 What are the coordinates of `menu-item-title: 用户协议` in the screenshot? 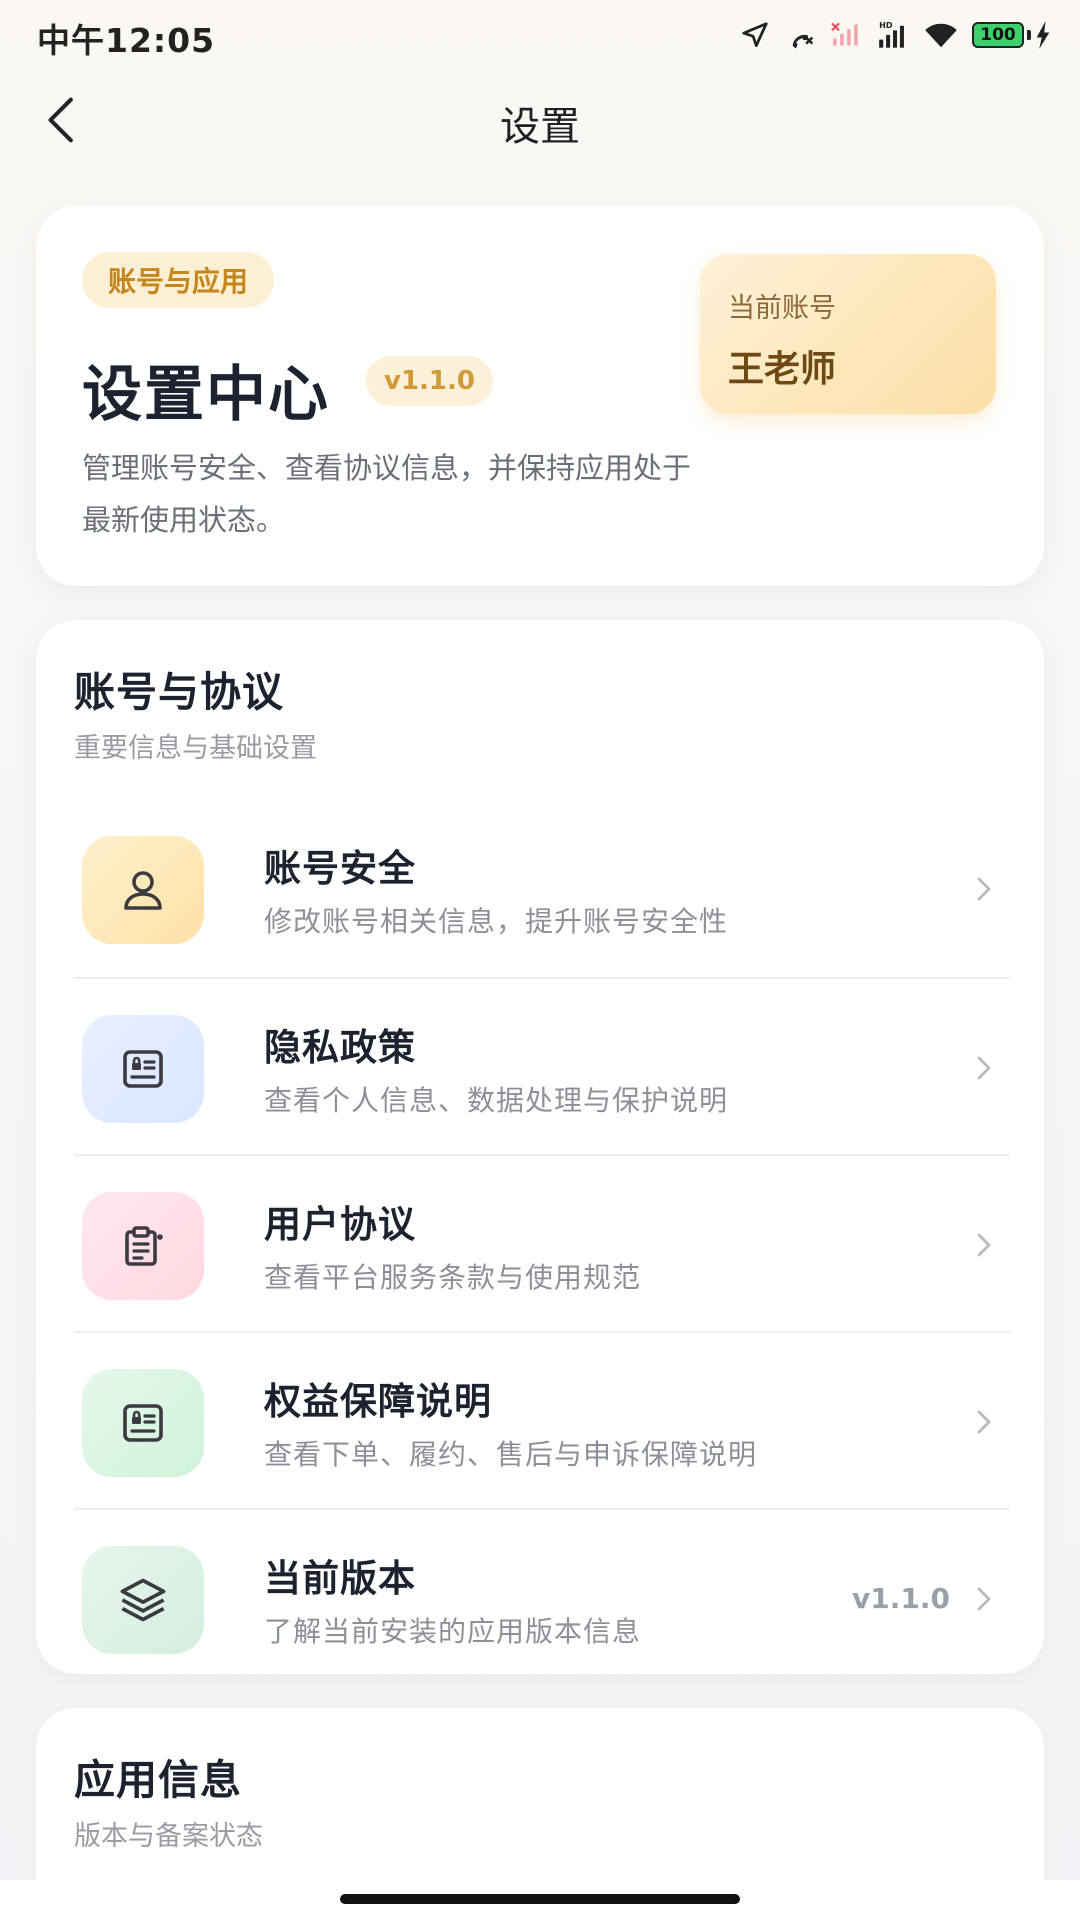 It's located at (340, 1224).